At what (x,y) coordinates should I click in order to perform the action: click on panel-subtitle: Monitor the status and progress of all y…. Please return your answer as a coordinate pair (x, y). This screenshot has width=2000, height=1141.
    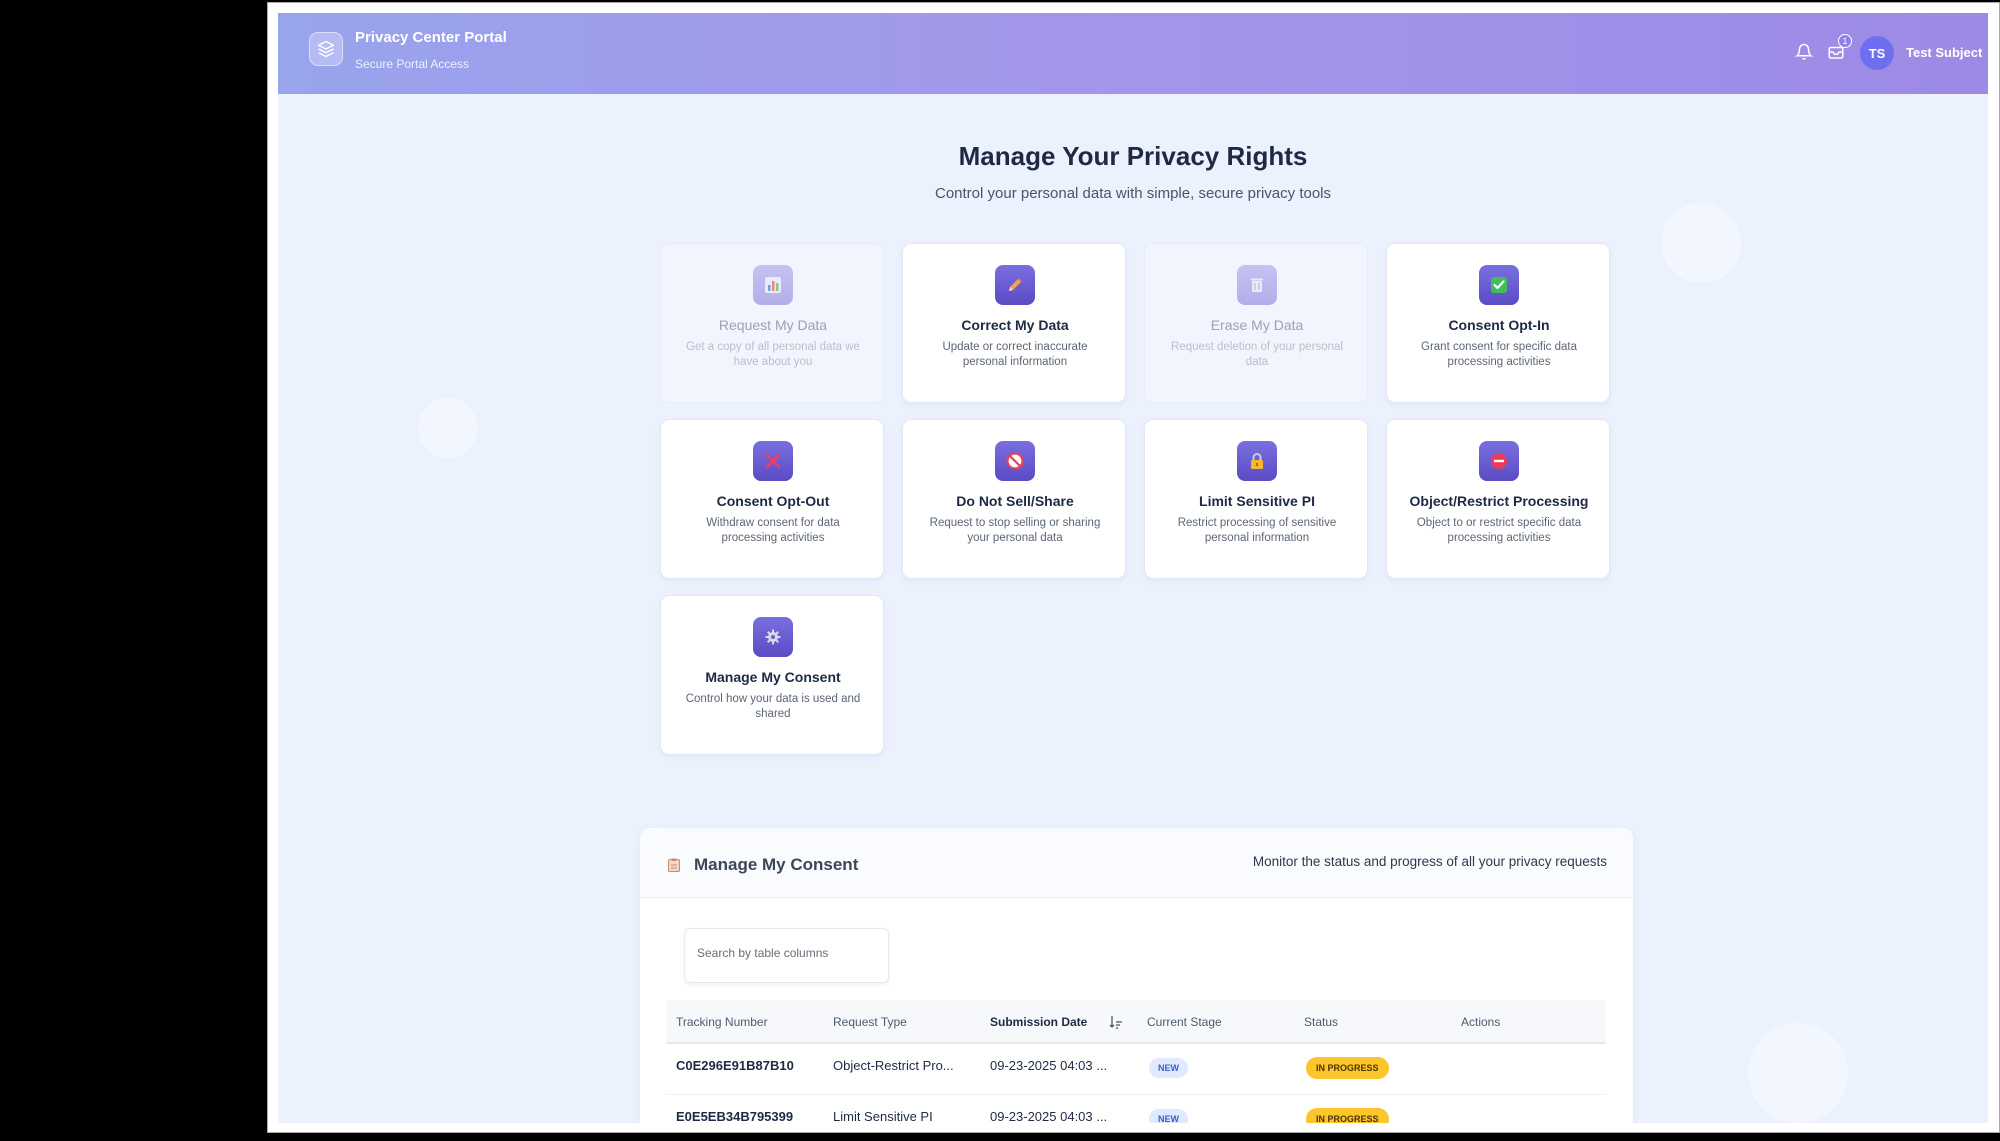
    Looking at the image, I should click on (1429, 861).